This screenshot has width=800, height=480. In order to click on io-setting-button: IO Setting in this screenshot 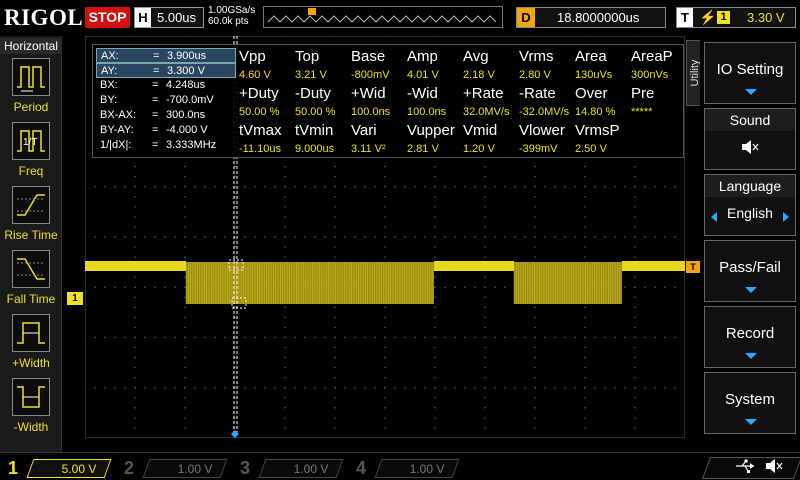, I will do `click(750, 73)`.